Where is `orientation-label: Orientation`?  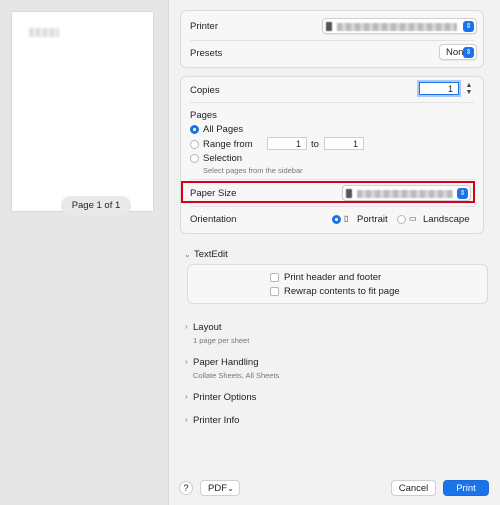 orientation-label: Orientation is located at coordinates (213, 219).